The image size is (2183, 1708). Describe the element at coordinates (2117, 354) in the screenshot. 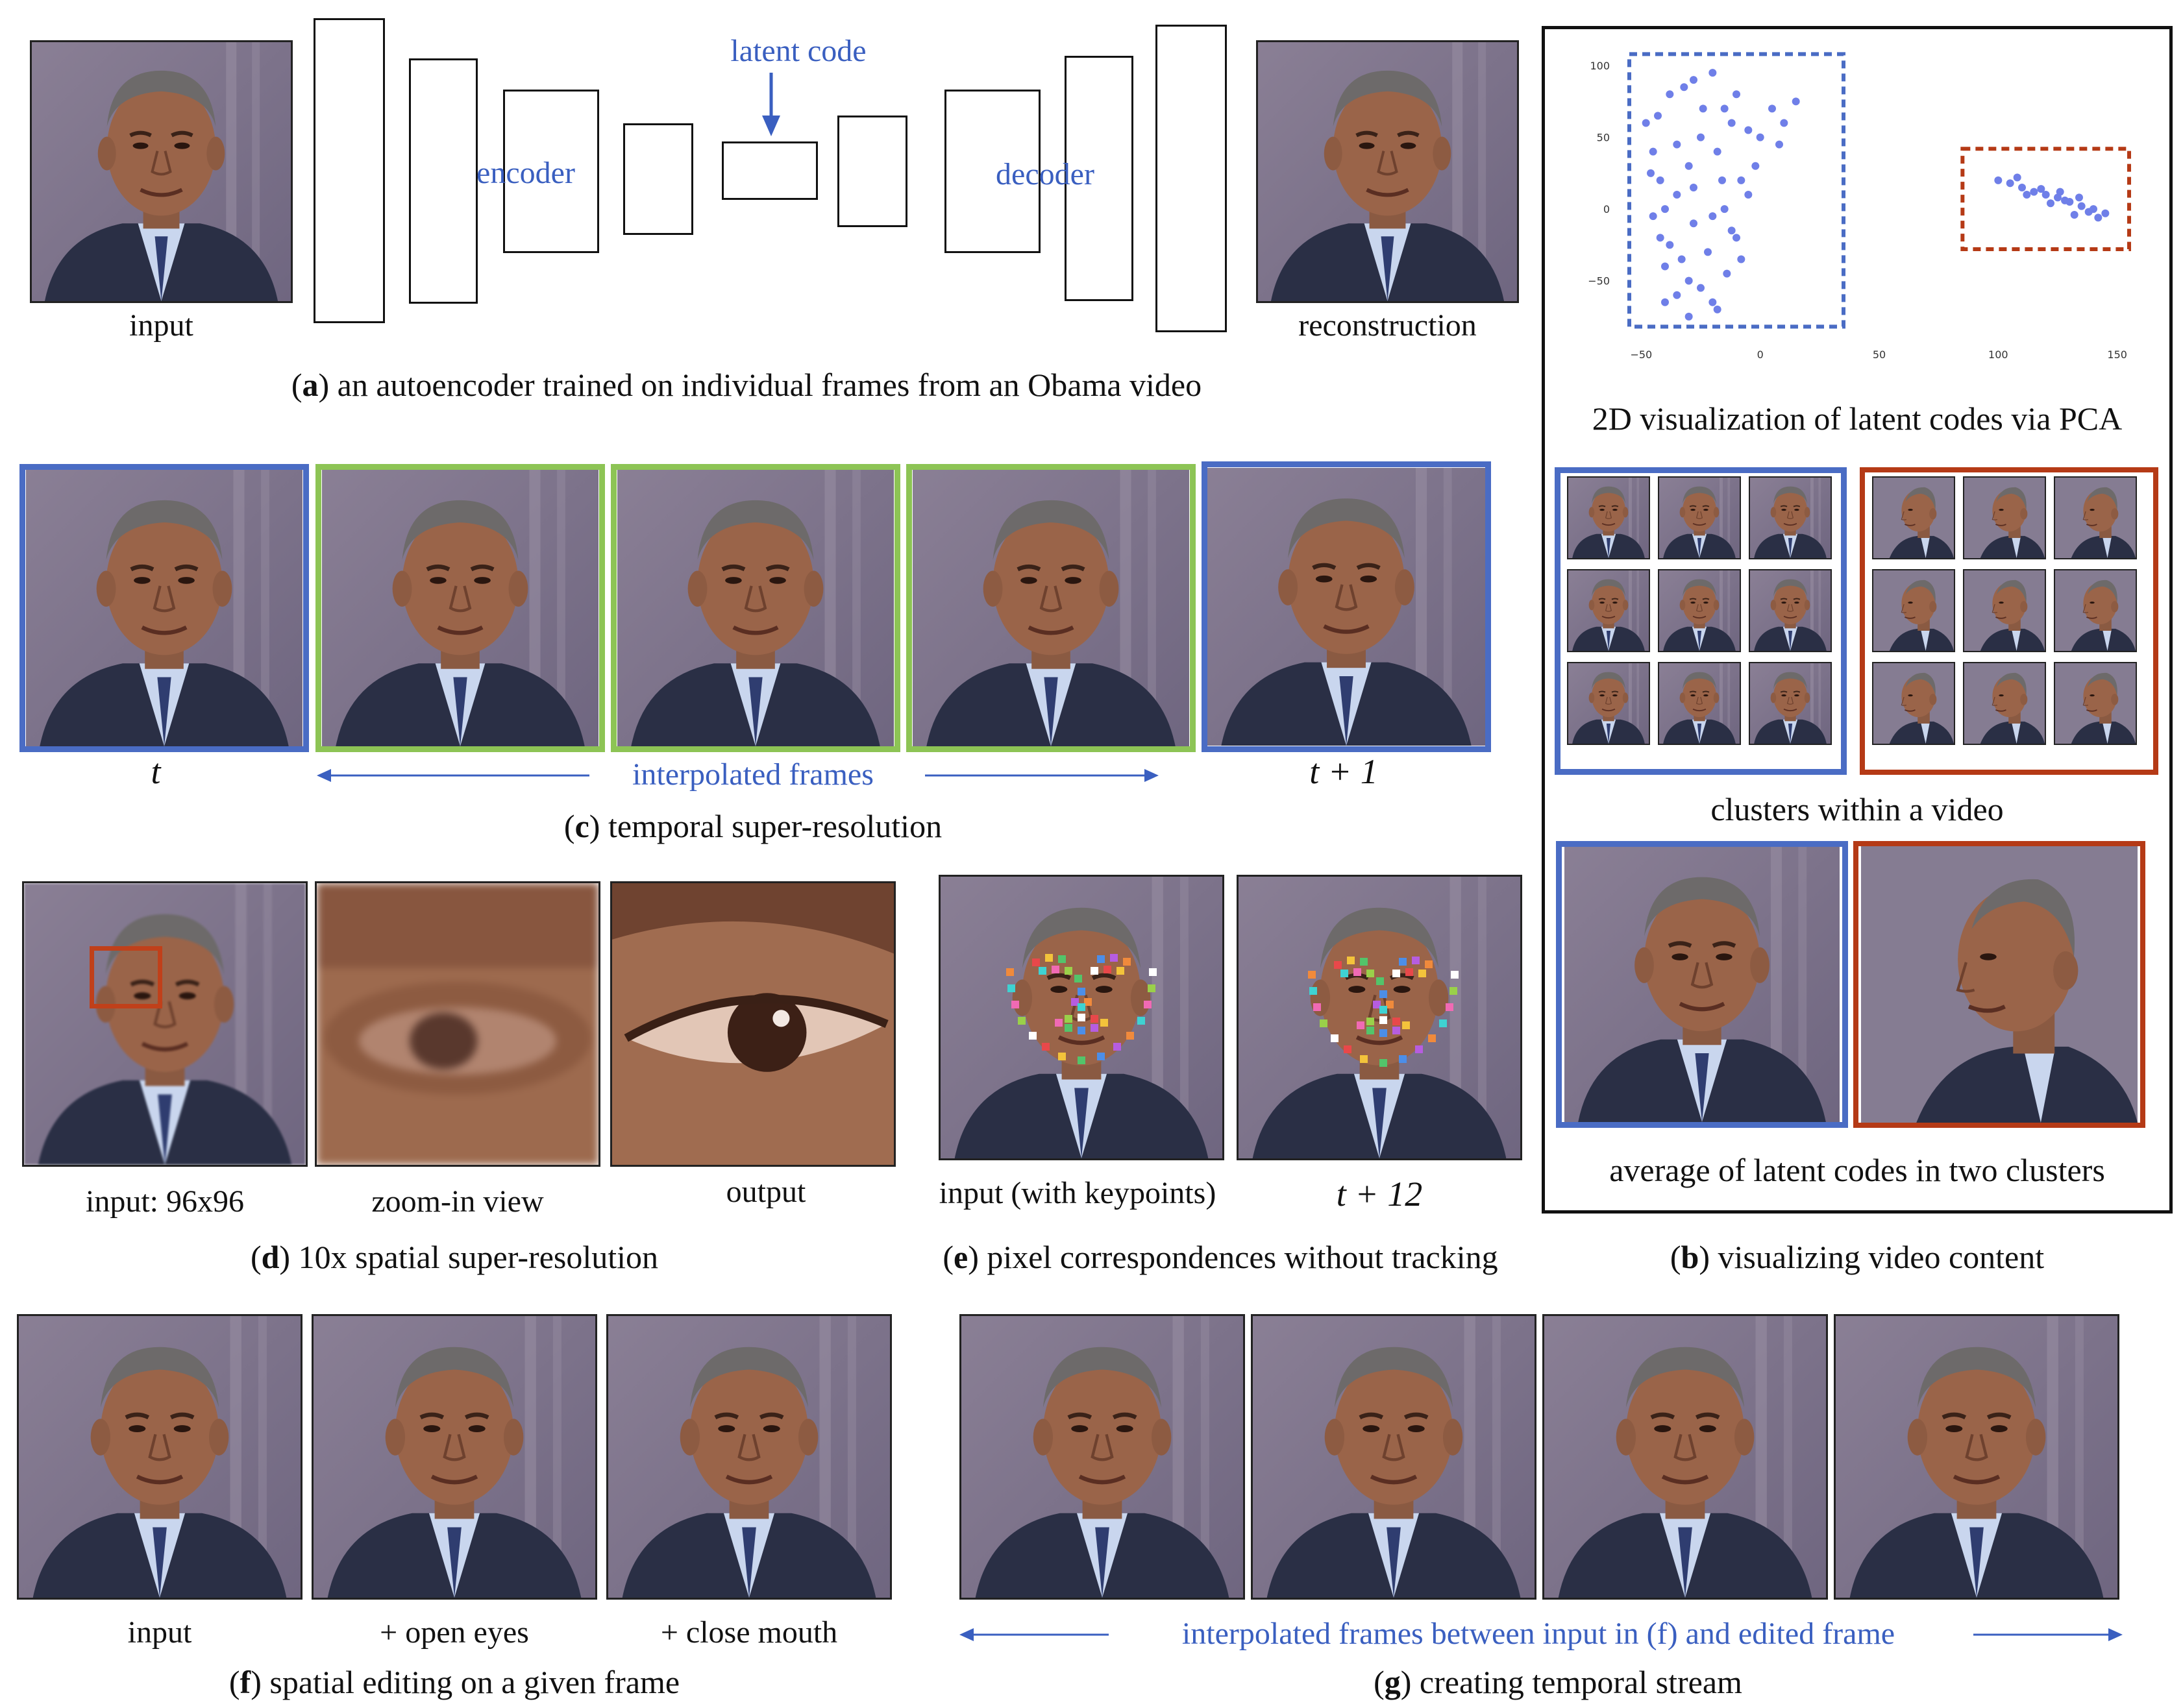

I see `x-tick-label: 150` at that location.